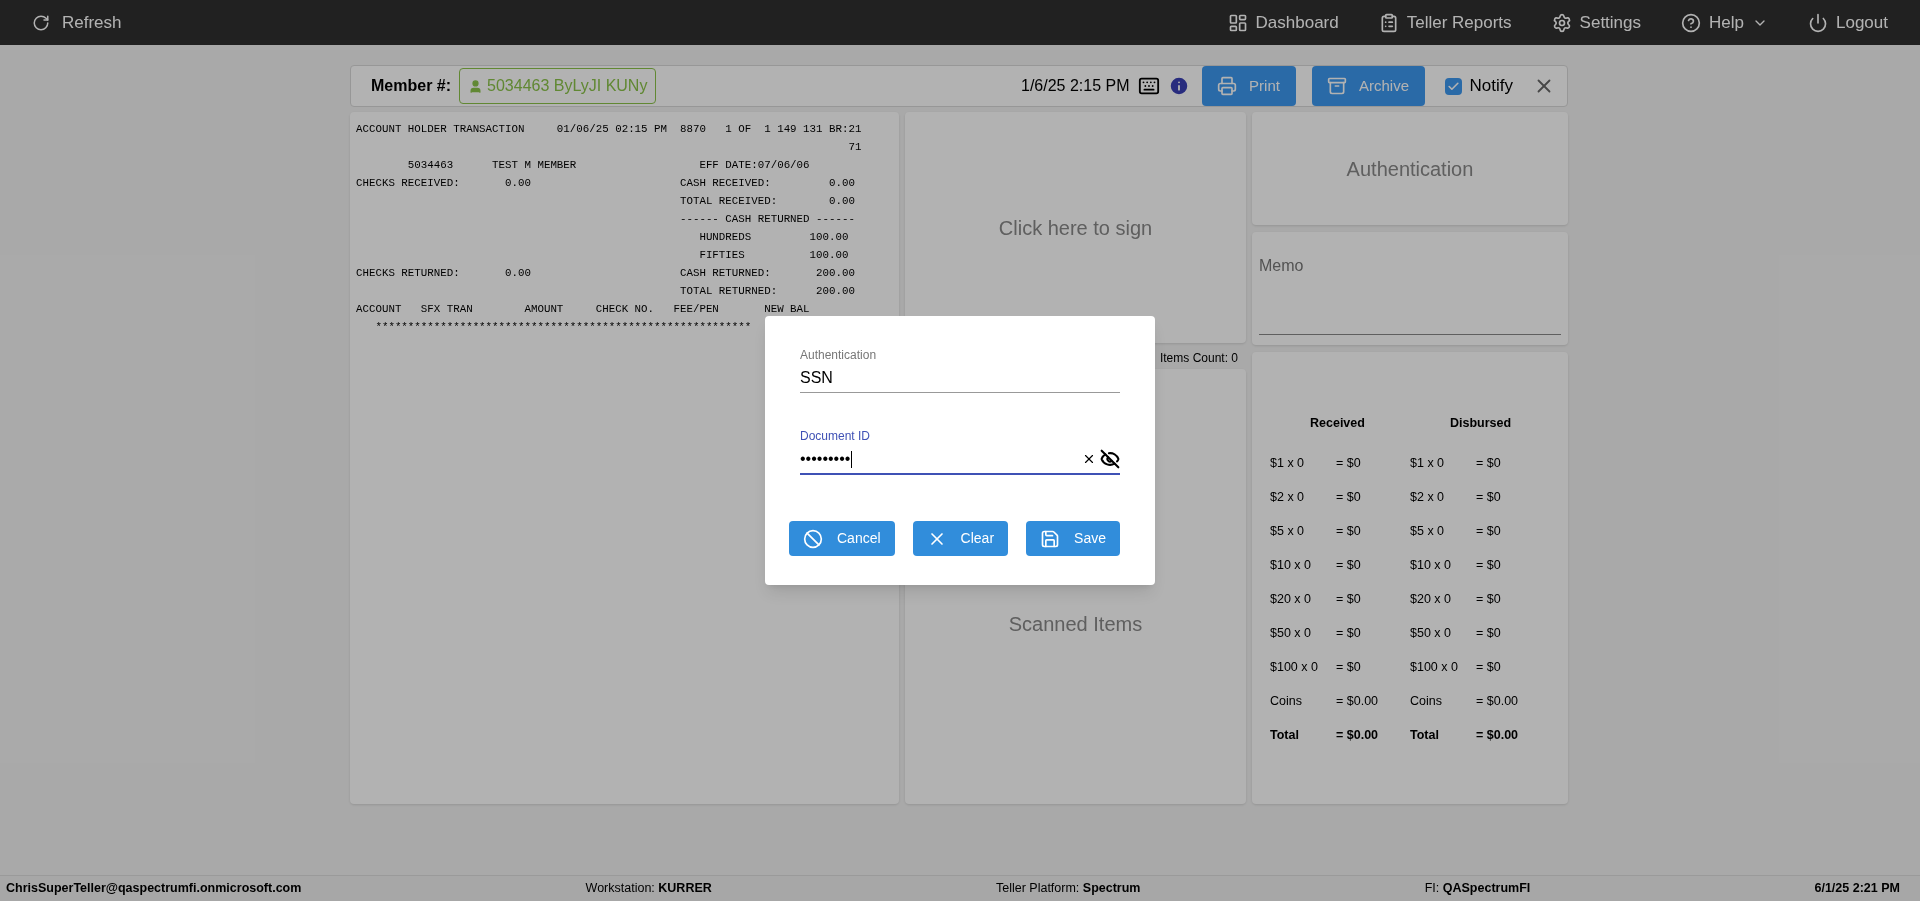  I want to click on power-icon, so click(1818, 22).